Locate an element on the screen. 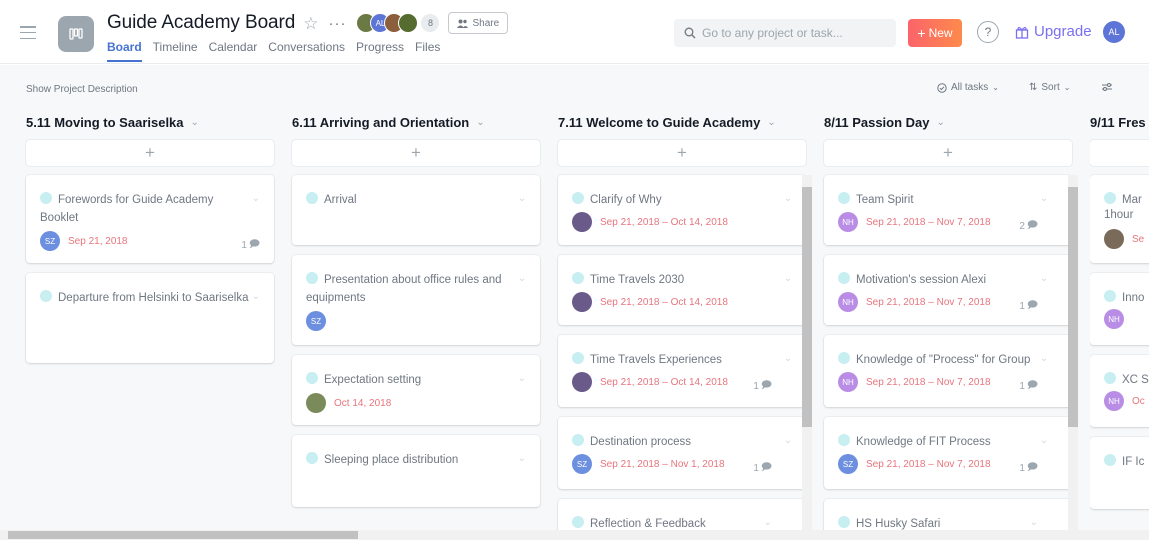 The height and width of the screenshot is (540, 1149). search-input is located at coordinates (792, 33).